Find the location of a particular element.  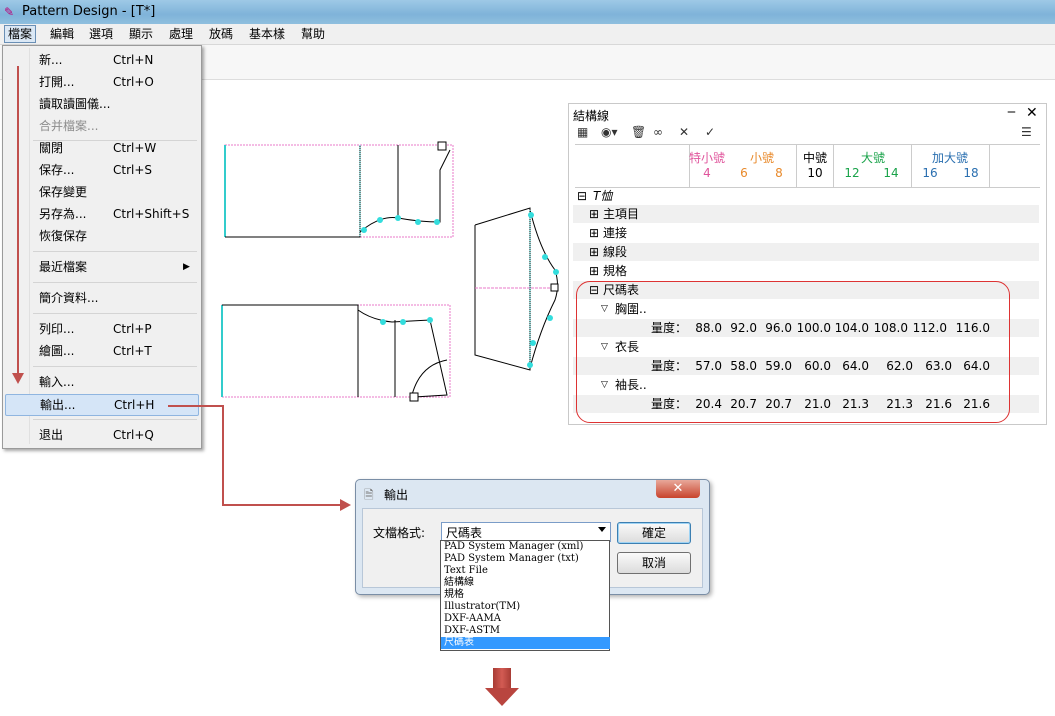

tree-node-spec: ⊞ 規格 is located at coordinates (806, 271).